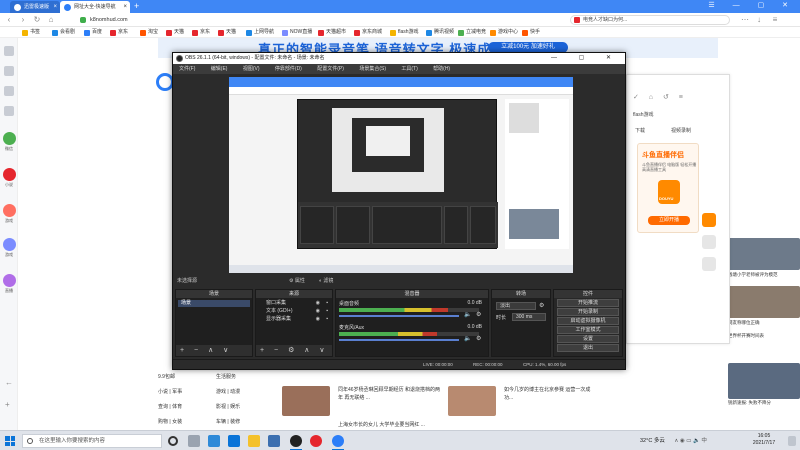  I want to click on search-icon, so click(9, 111).